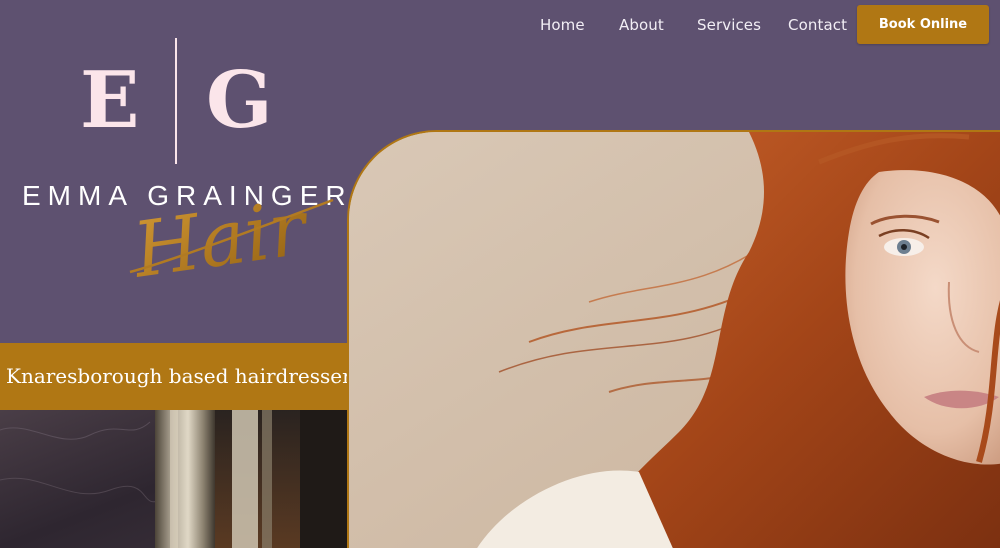 The width and height of the screenshot is (1000, 548). I want to click on logo-divider, so click(176, 101).